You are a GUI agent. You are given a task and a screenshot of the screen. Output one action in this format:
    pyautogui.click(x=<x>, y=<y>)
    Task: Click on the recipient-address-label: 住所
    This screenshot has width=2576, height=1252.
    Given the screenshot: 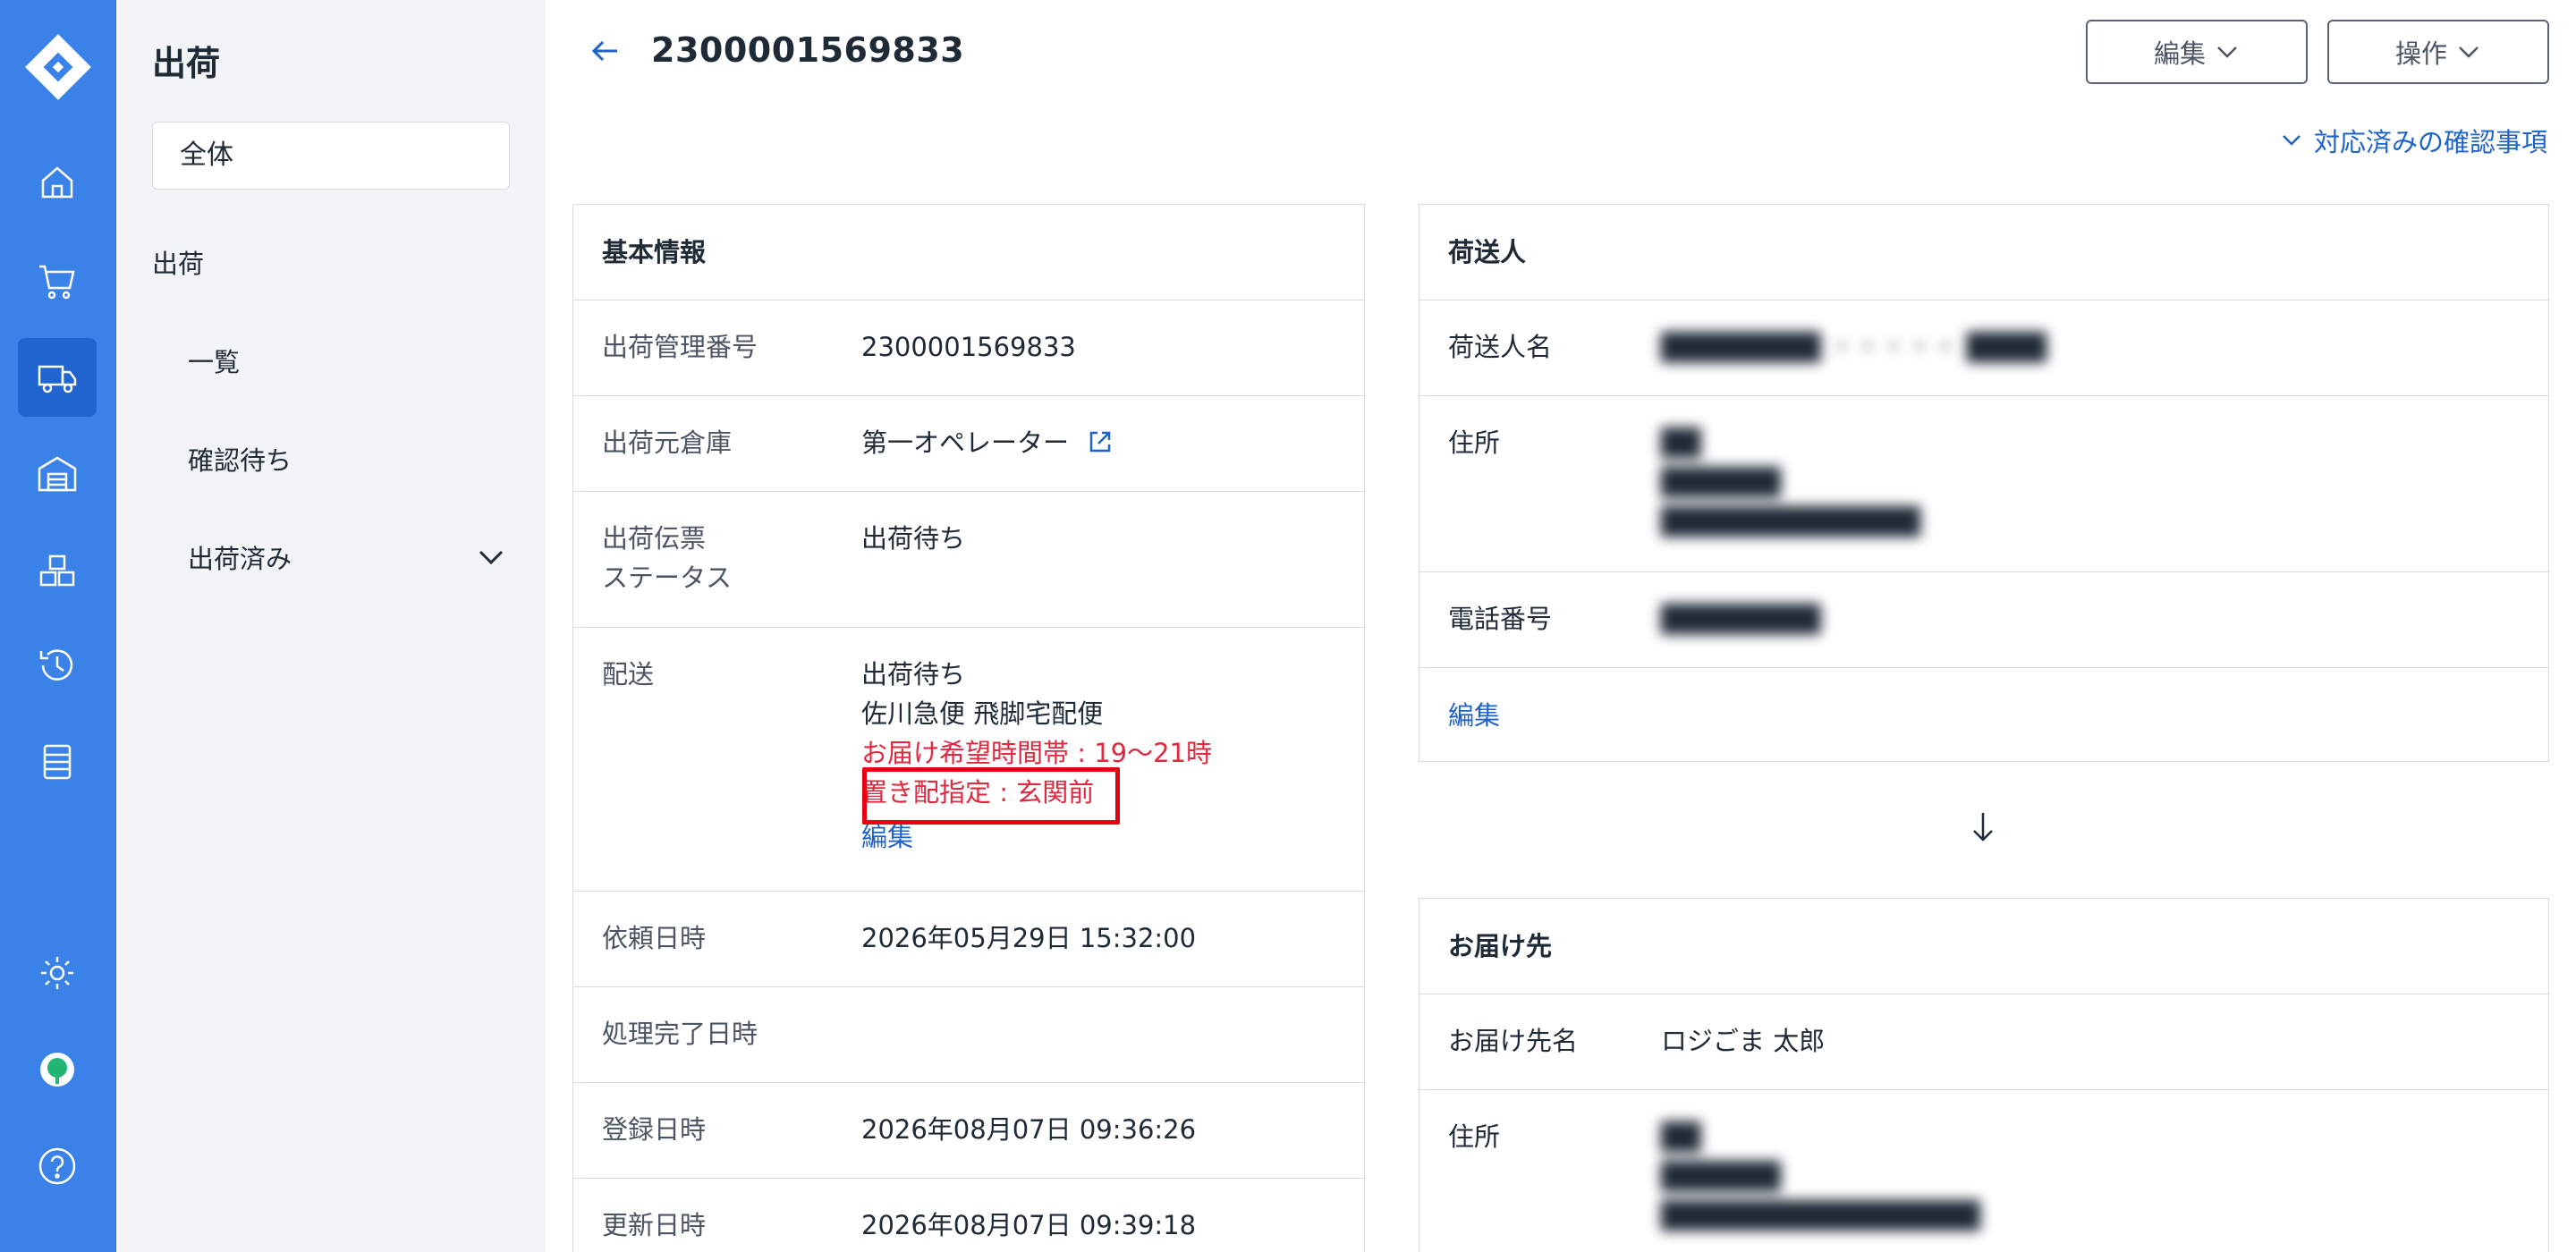 What is the action you would take?
    pyautogui.click(x=1474, y=1136)
    